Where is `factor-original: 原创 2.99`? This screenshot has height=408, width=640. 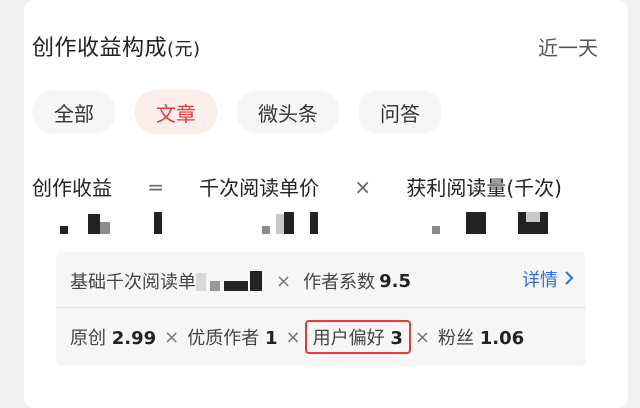
factor-original: 原创 2.99 is located at coordinates (113, 337).